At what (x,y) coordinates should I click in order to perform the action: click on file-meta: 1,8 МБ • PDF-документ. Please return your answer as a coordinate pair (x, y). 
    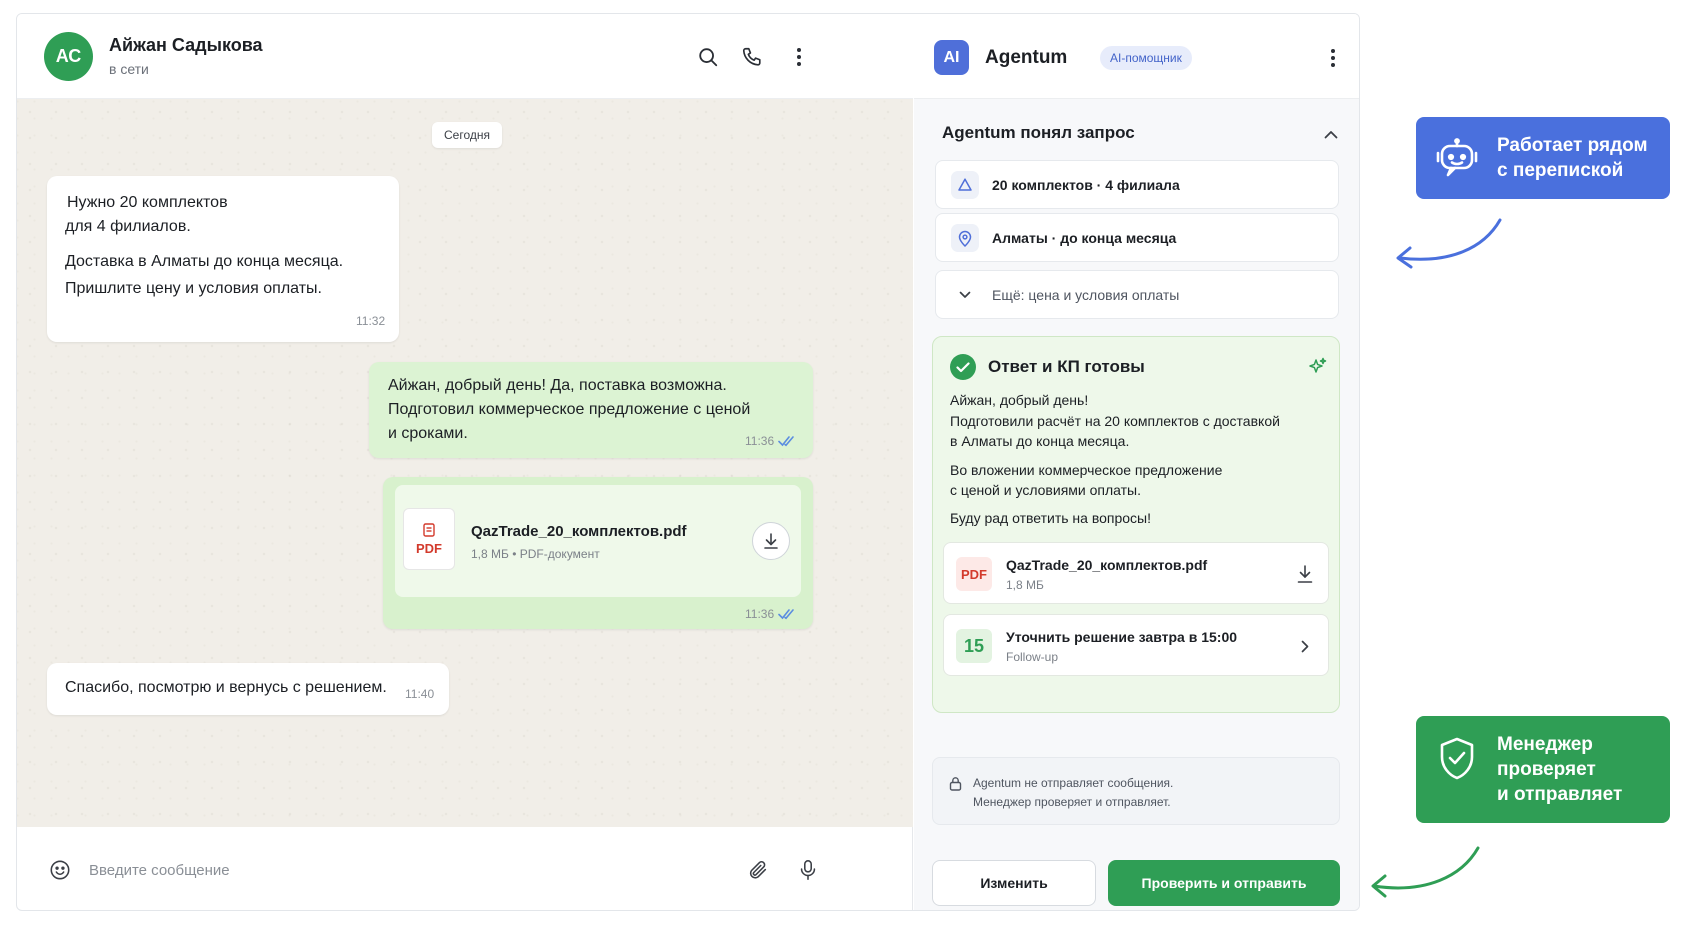
    Looking at the image, I should click on (535, 554).